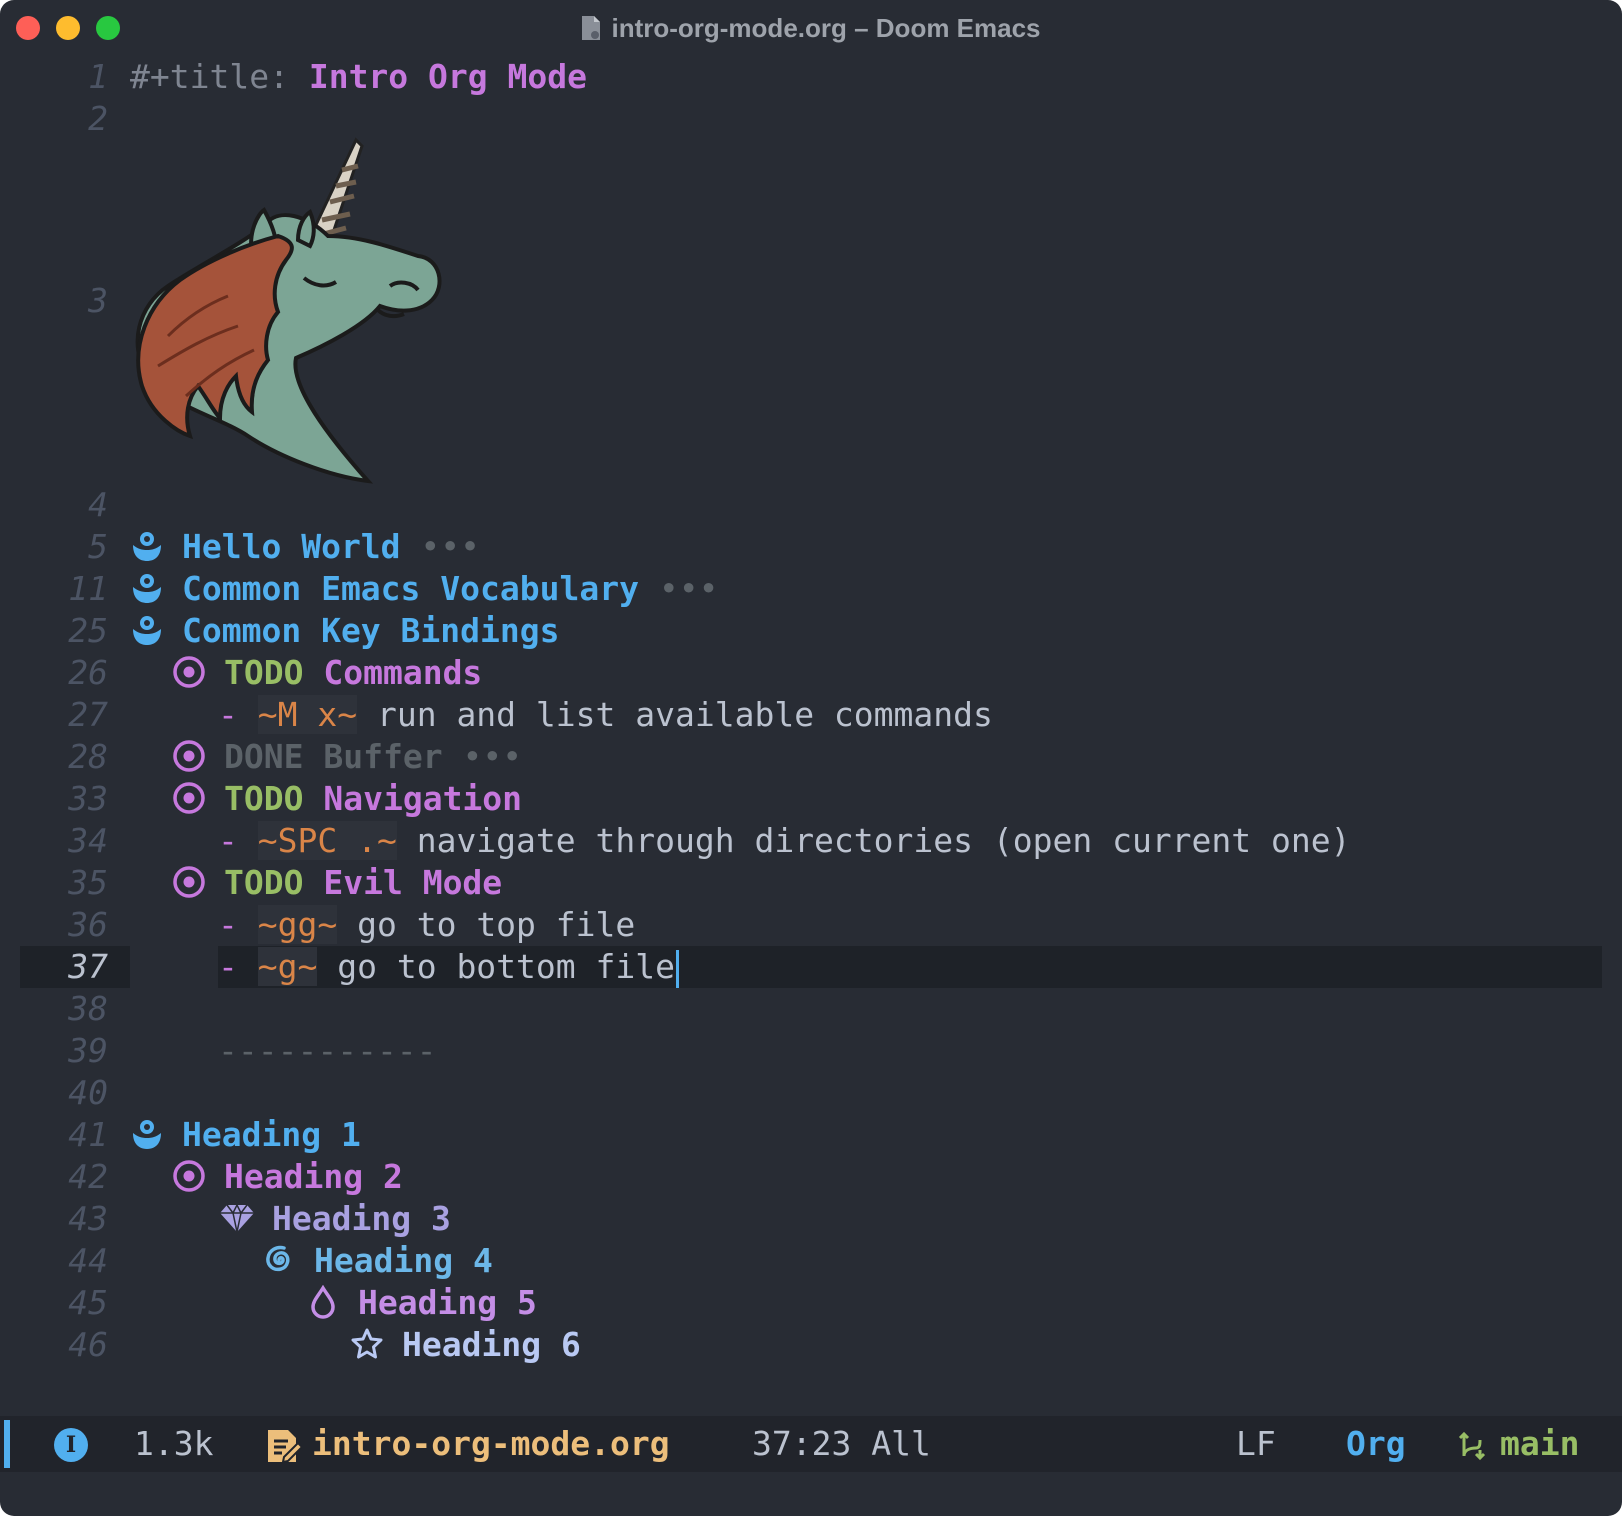 The image size is (1622, 1516). I want to click on buffer-line: 40, so click(811, 1093).